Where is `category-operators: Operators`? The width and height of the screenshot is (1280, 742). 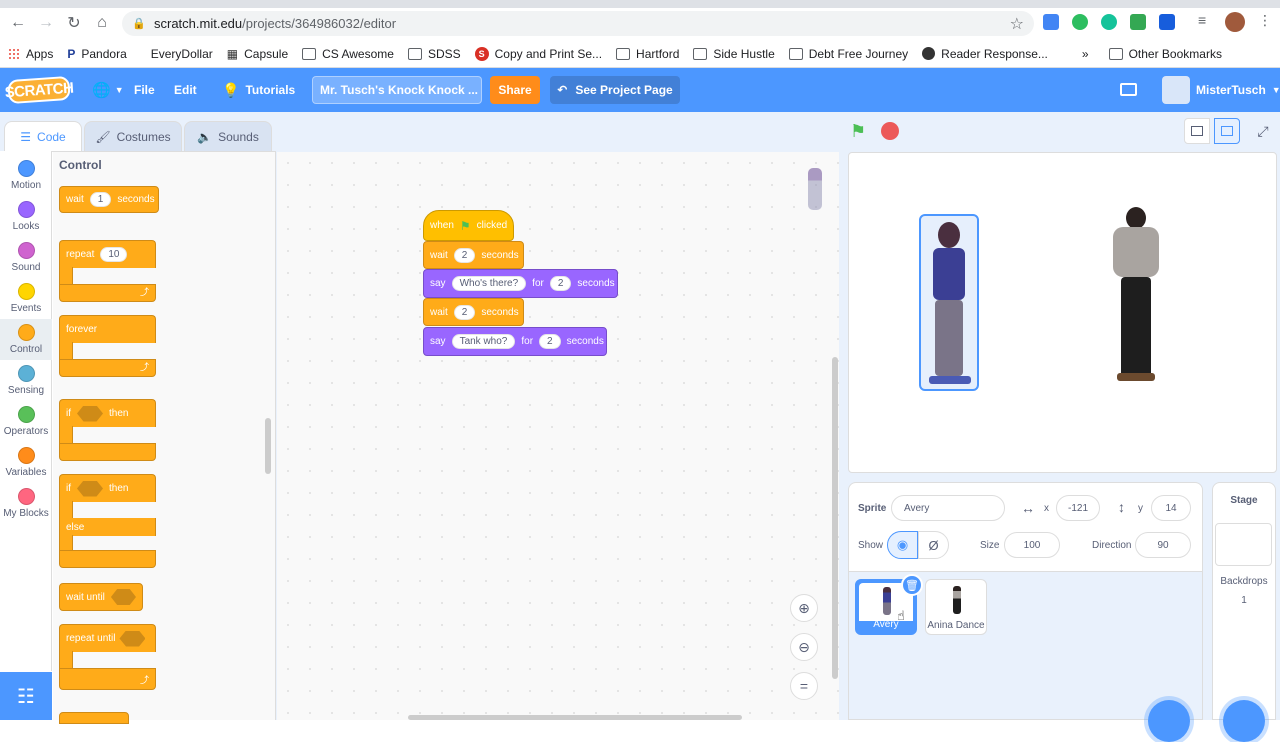 category-operators: Operators is located at coordinates (26, 421).